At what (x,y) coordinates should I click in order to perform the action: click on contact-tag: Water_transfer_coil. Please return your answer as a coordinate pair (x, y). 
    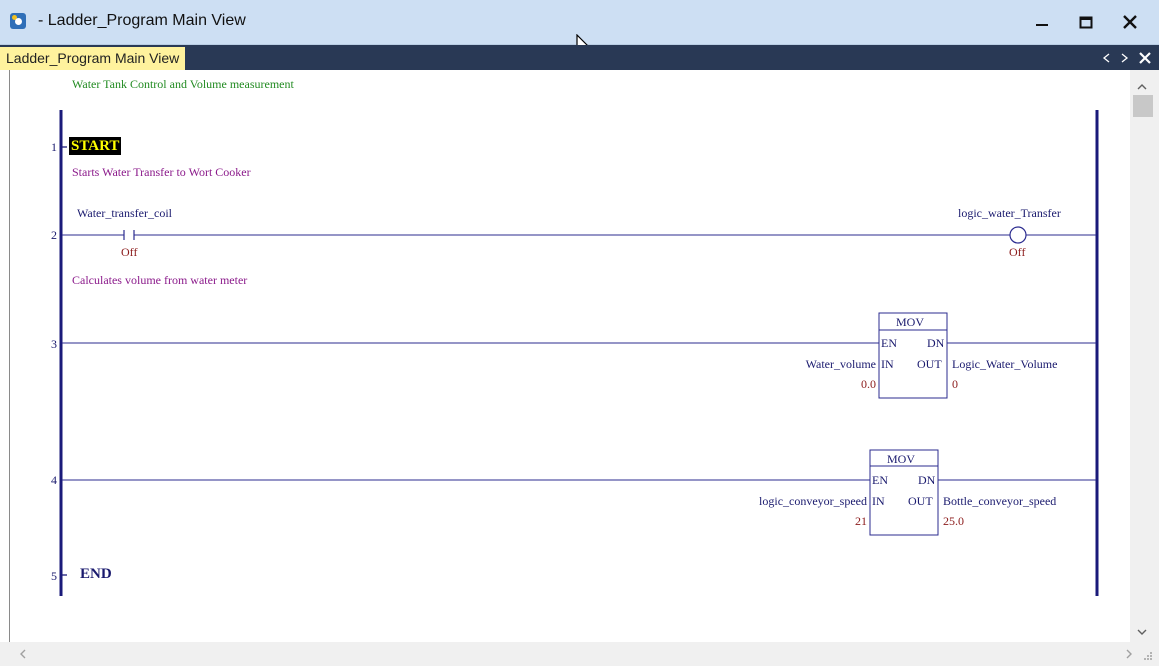
    Looking at the image, I should click on (124, 213).